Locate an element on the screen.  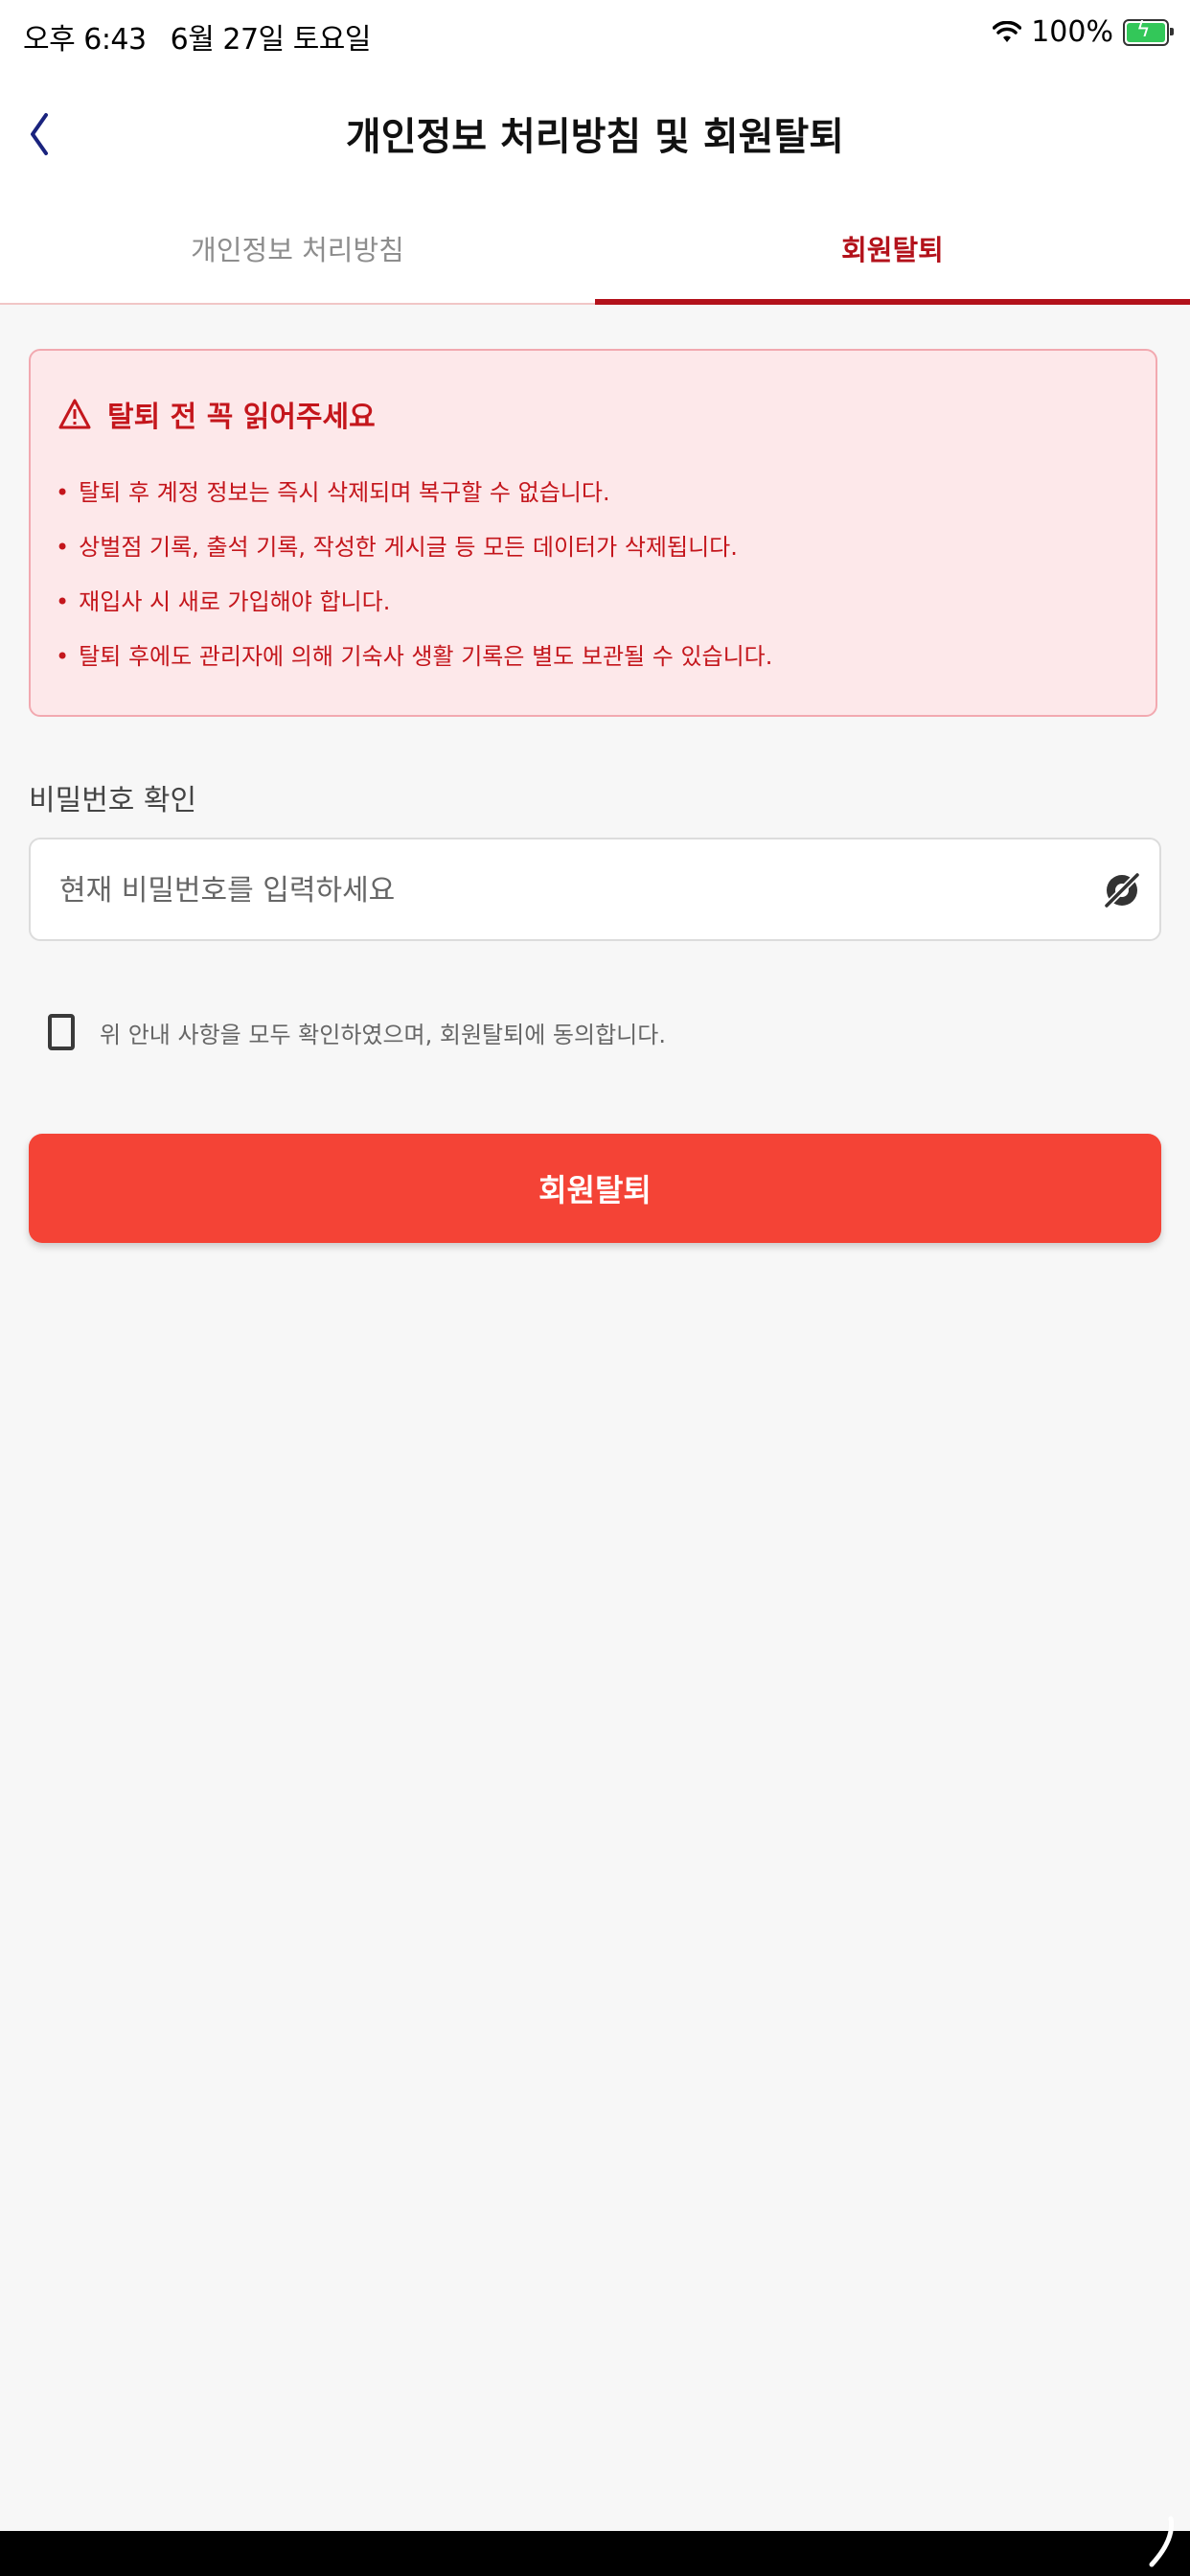
page-title: 개인정보 처리방침 및 회원탈퇴 is located at coordinates (595, 137).